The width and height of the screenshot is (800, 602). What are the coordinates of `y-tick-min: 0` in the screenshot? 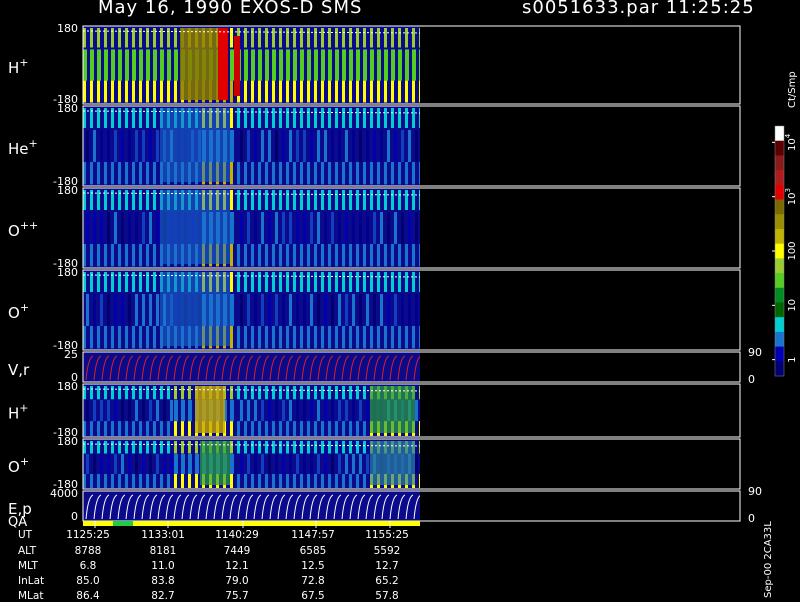 It's located at (74, 516).